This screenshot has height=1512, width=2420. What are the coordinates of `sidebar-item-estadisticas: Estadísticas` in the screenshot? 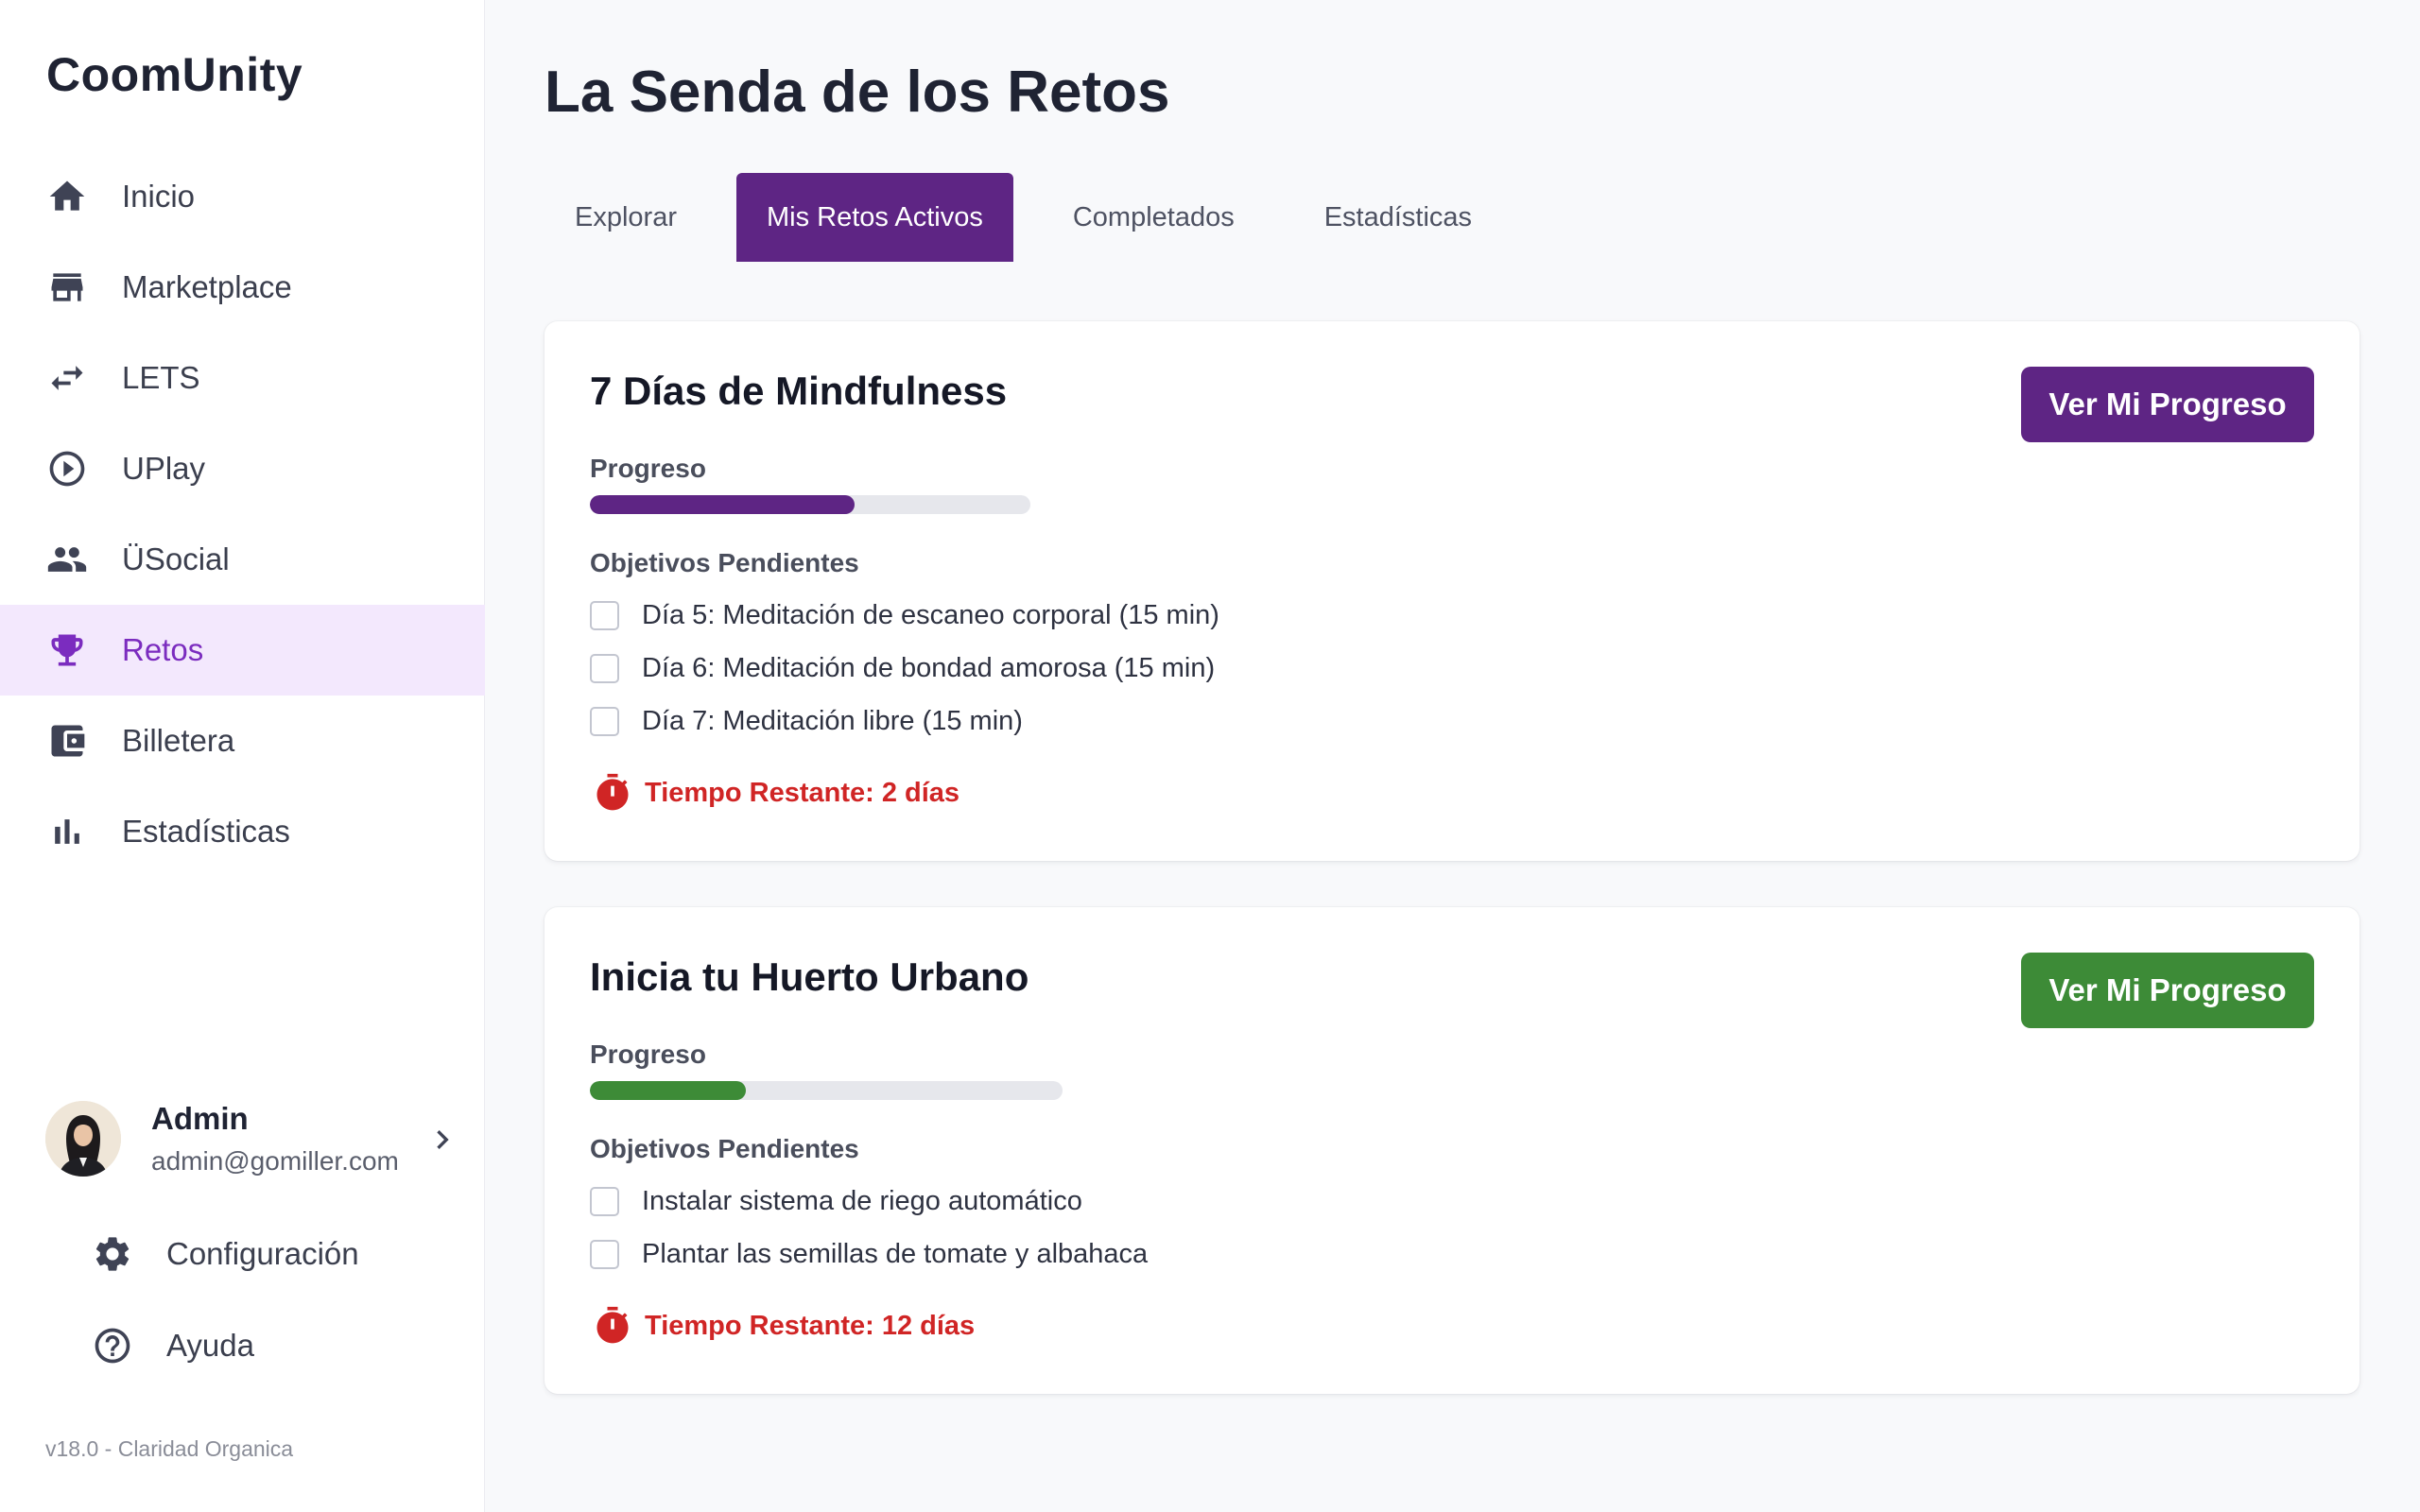 It's located at (242, 831).